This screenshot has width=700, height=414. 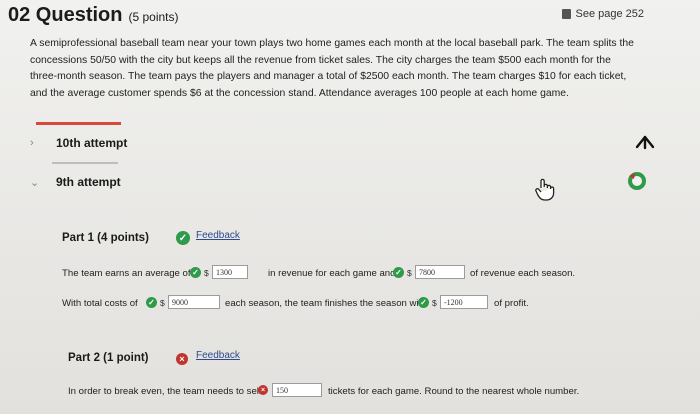 What do you see at coordinates (88, 182) in the screenshot?
I see `attempt-9-label: 9th attempt` at bounding box center [88, 182].